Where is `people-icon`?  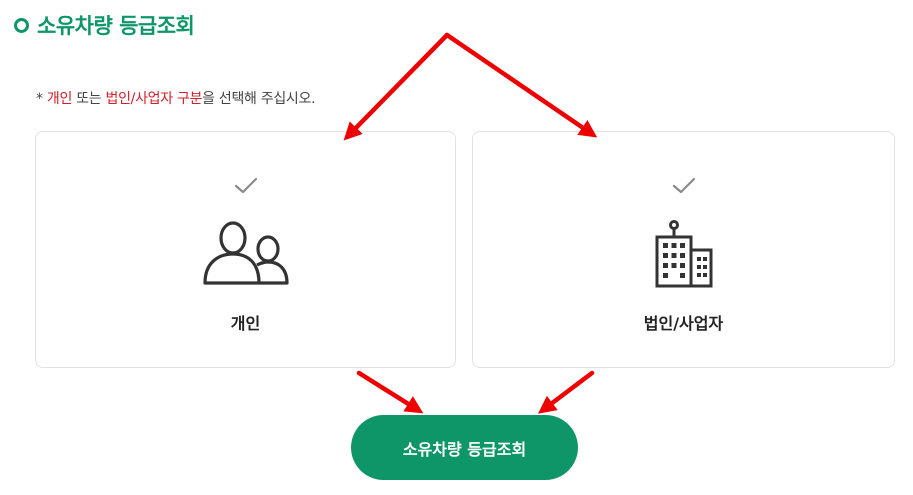
people-icon is located at coordinates (245, 253).